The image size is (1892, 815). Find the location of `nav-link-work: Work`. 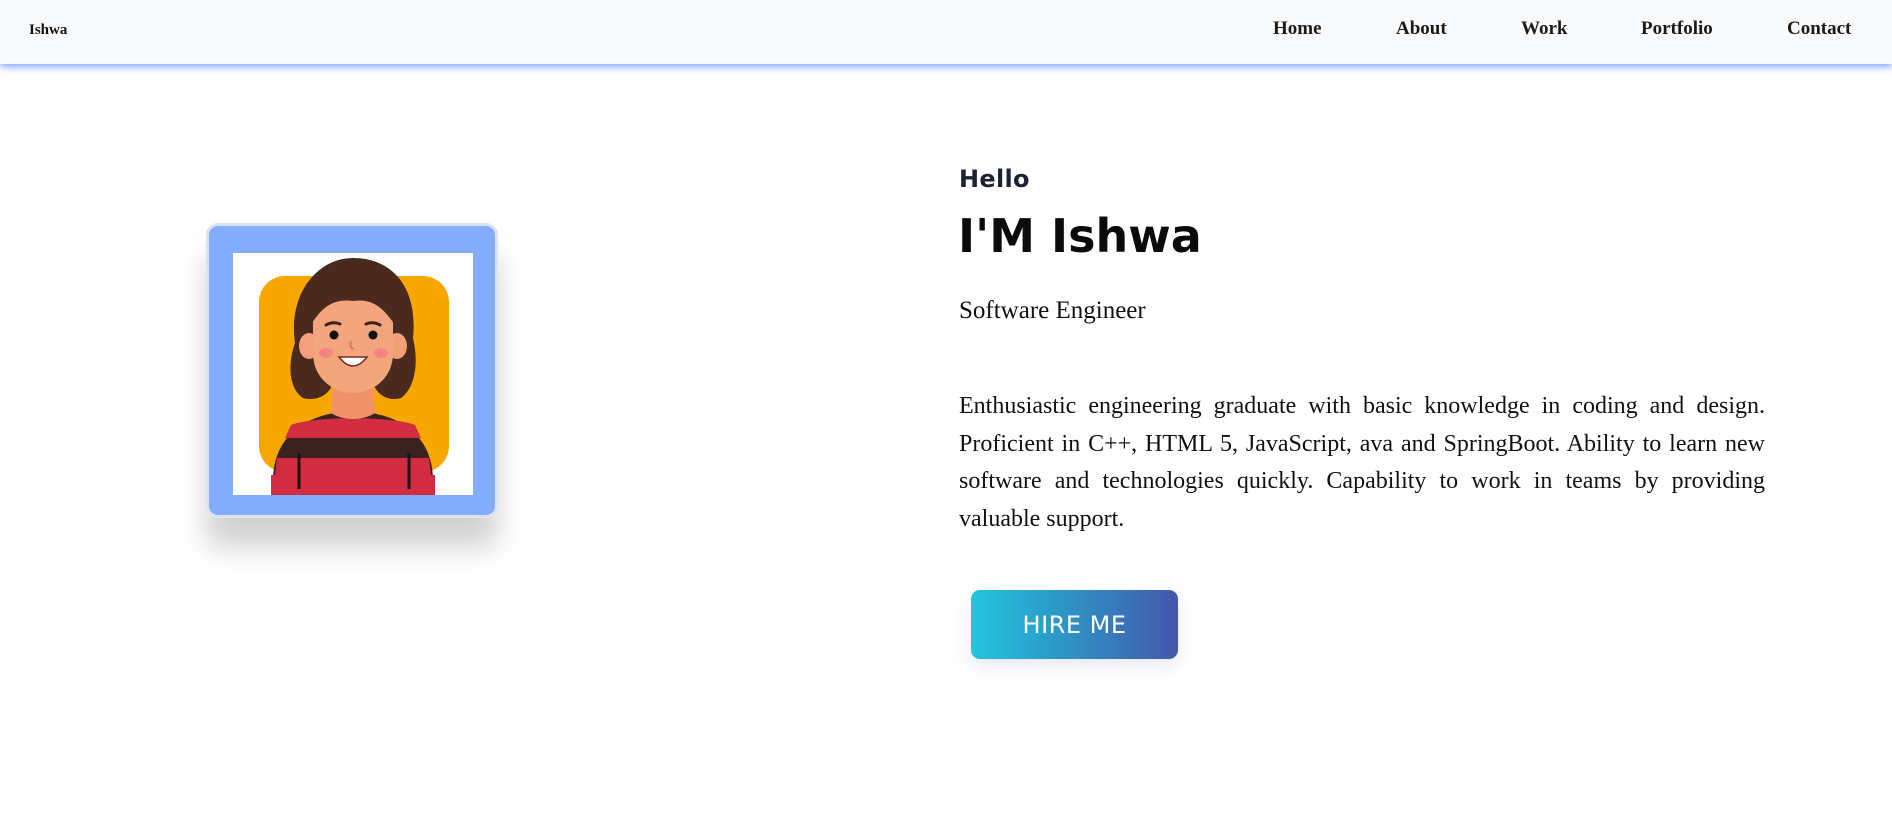

nav-link-work: Work is located at coordinates (1544, 29).